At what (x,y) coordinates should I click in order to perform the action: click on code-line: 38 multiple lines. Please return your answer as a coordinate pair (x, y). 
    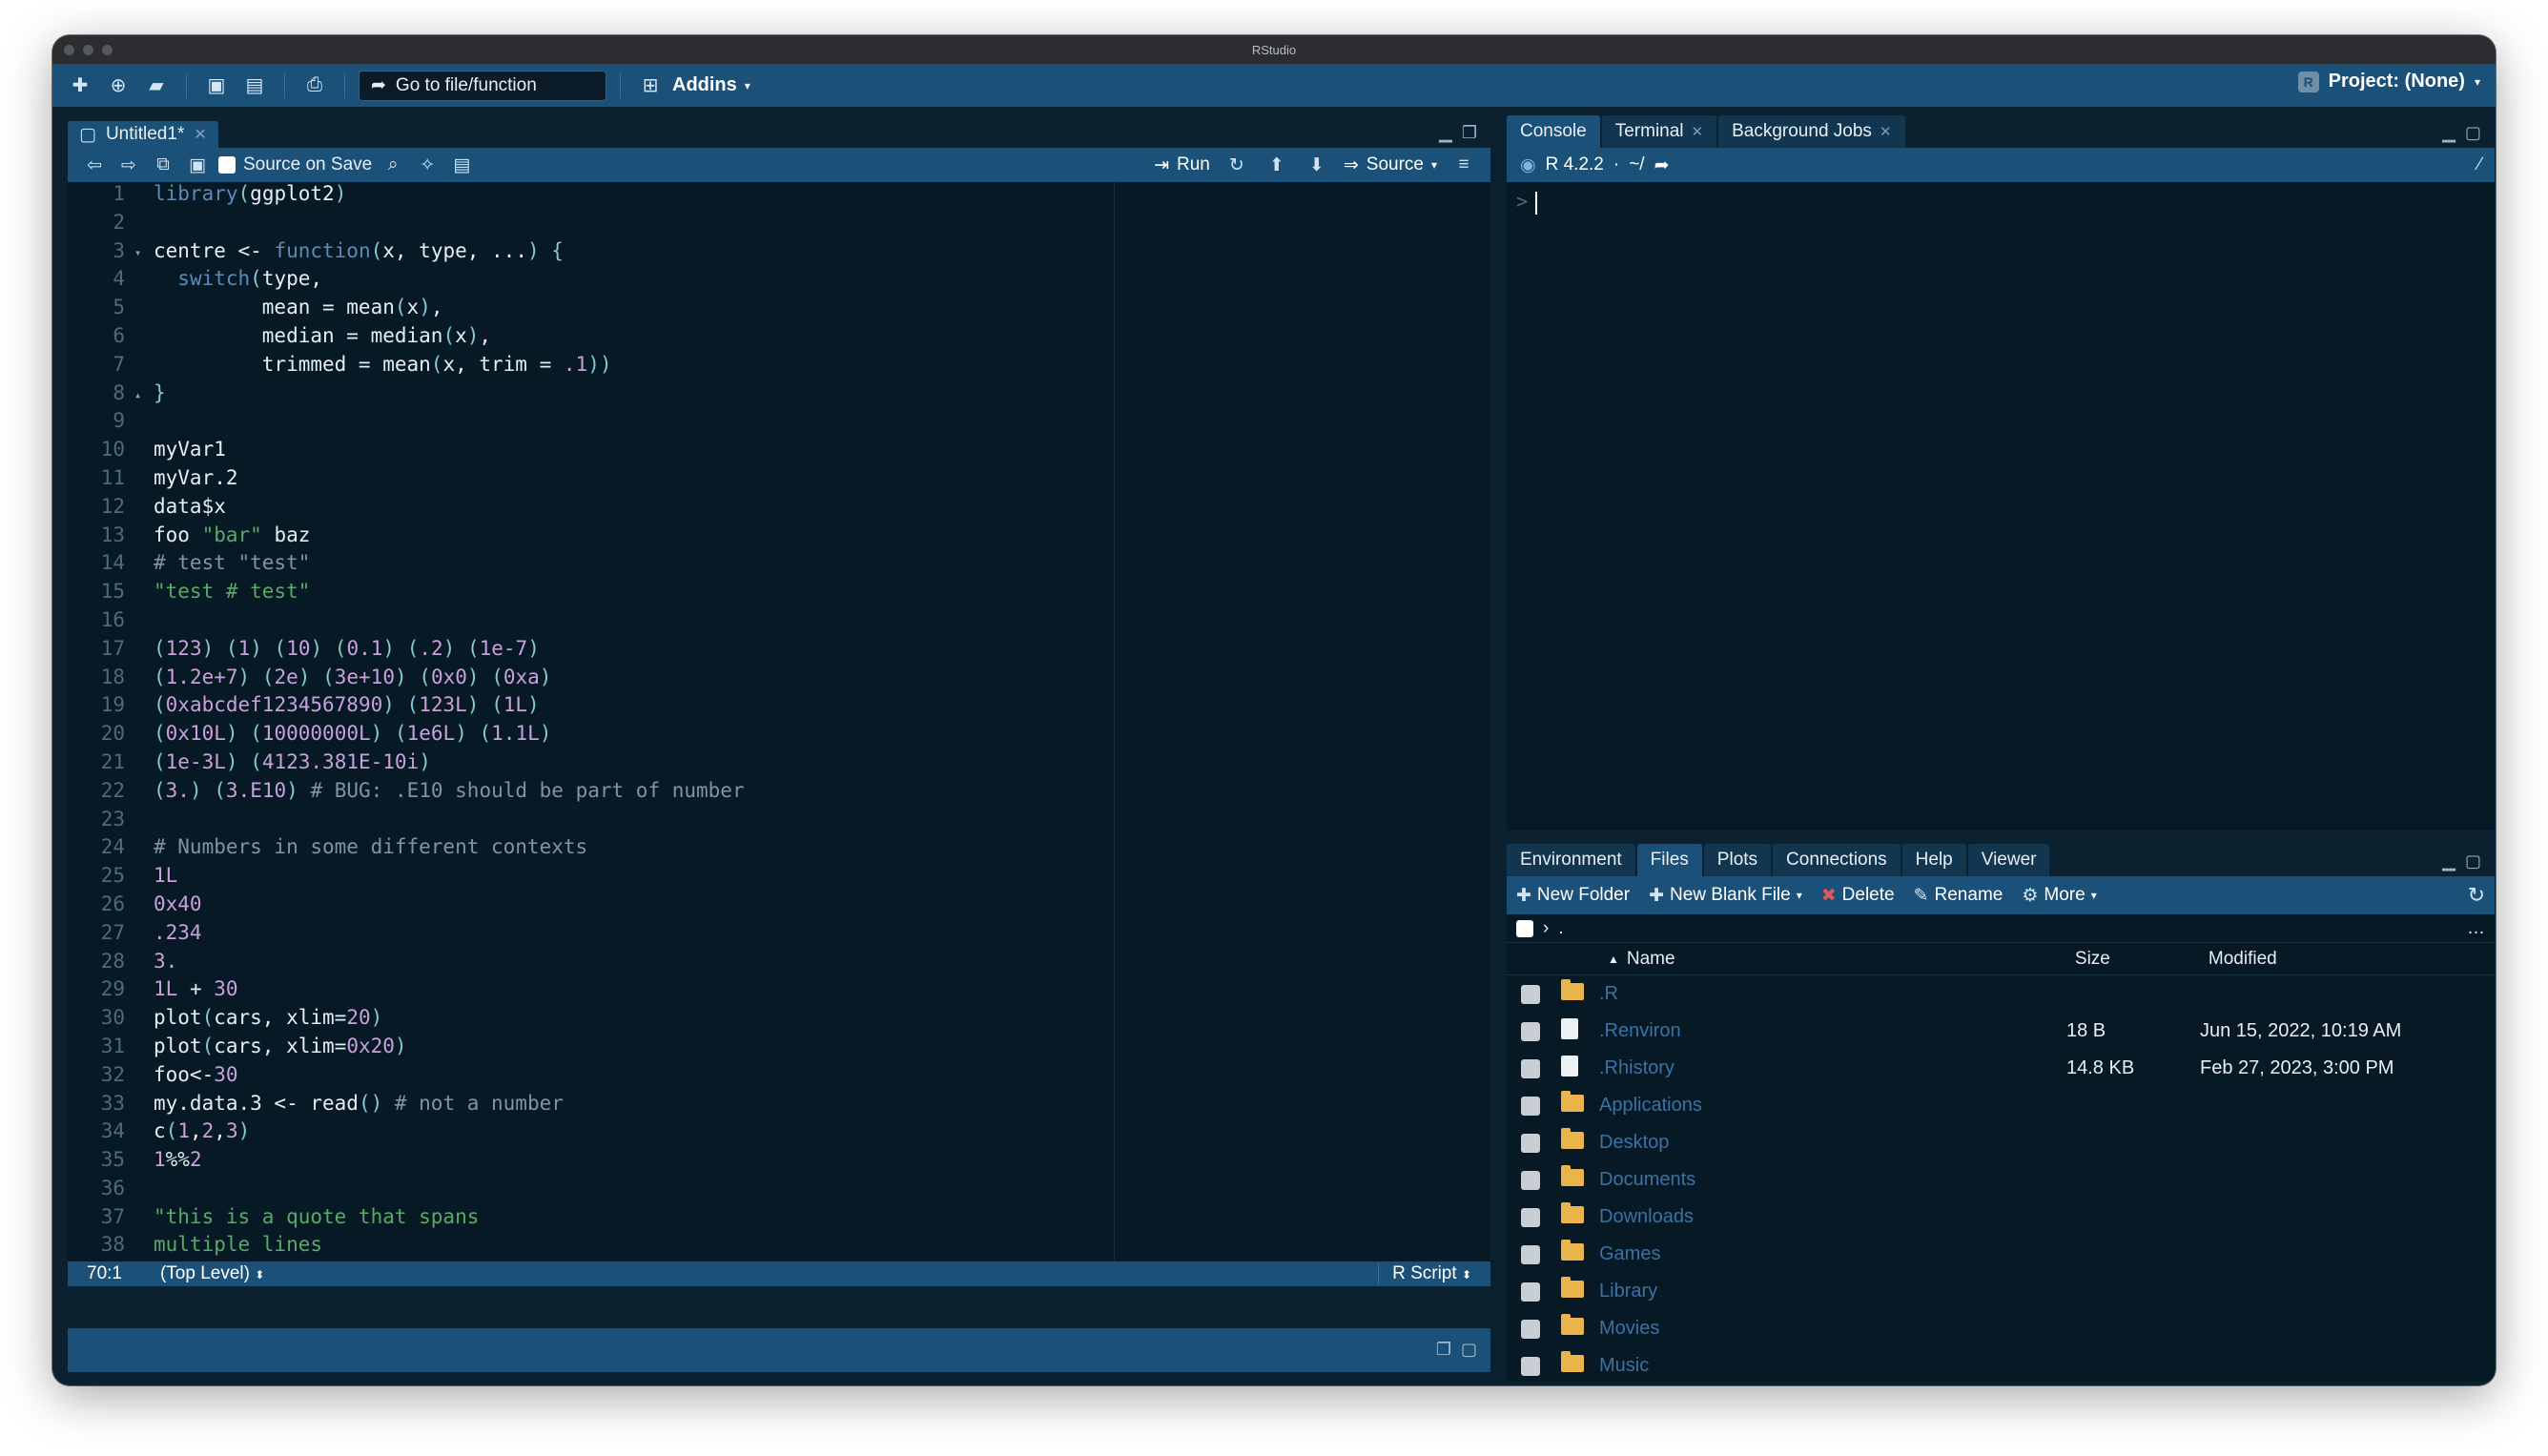
    Looking at the image, I should click on (779, 1247).